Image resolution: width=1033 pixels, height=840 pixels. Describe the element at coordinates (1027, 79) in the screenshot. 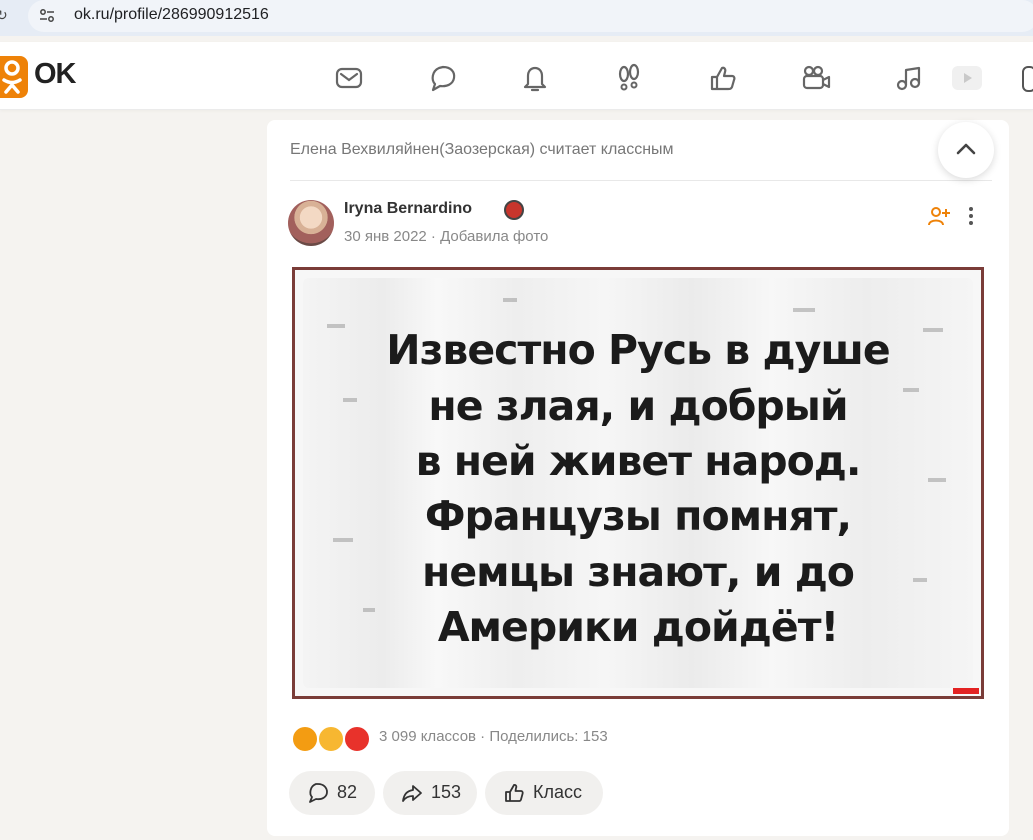

I see `more-nav-icon` at that location.